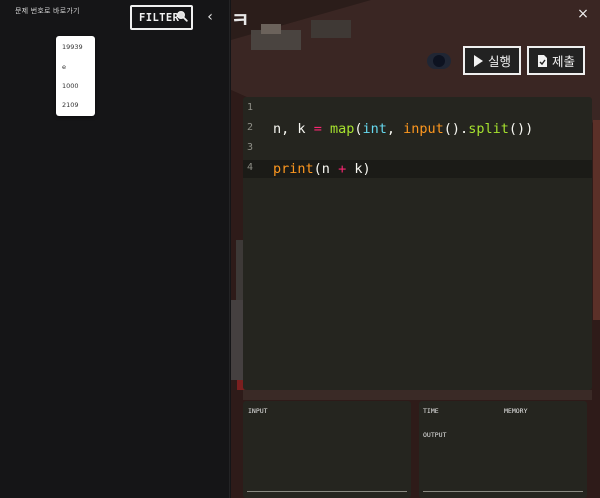  I want to click on output-label: OUTPUT, so click(435, 435).